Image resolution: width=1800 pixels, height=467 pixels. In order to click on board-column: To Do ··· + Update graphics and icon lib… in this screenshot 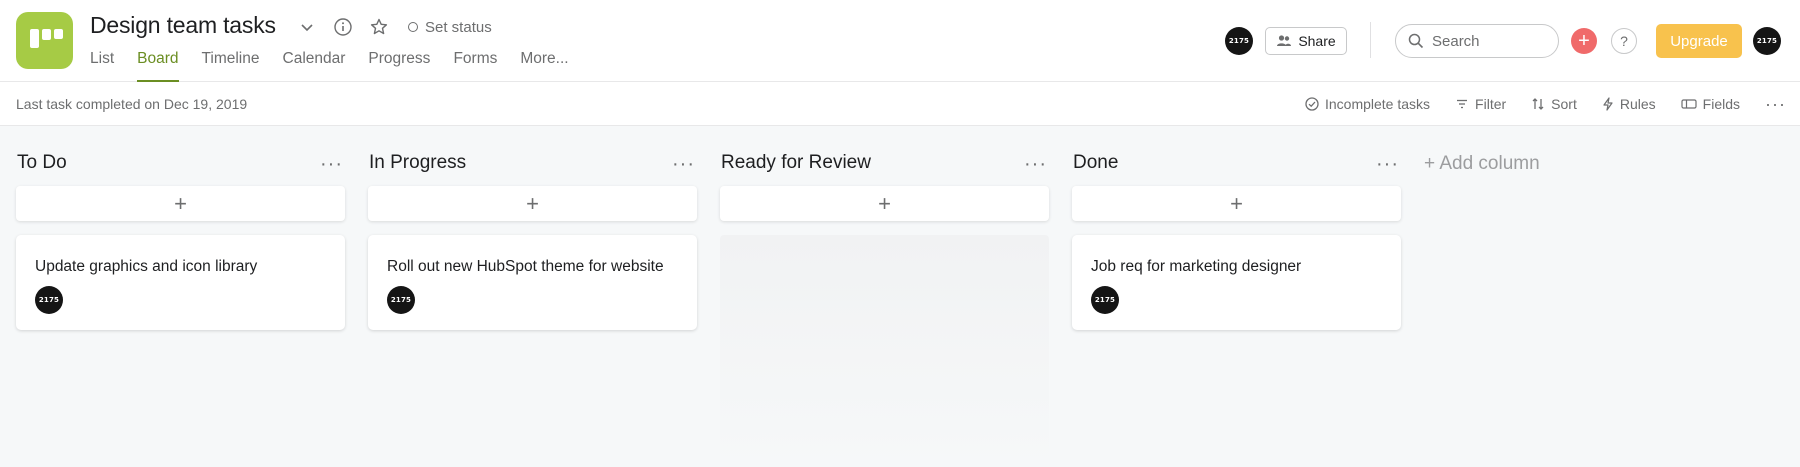, I will do `click(180, 296)`.